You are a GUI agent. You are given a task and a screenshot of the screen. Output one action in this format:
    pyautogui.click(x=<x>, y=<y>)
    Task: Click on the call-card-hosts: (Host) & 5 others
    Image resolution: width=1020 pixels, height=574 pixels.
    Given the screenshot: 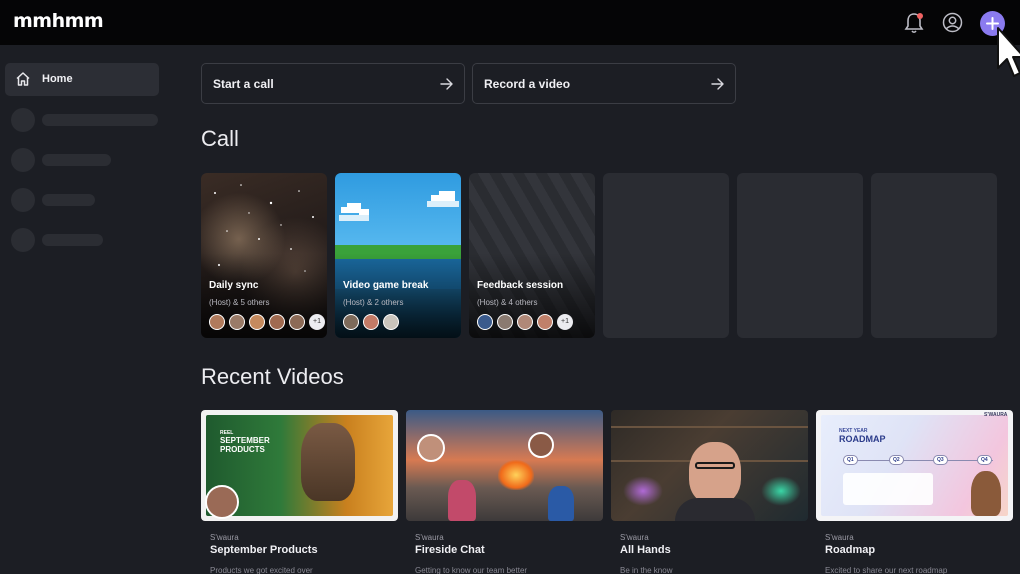 What is the action you would take?
    pyautogui.click(x=239, y=302)
    